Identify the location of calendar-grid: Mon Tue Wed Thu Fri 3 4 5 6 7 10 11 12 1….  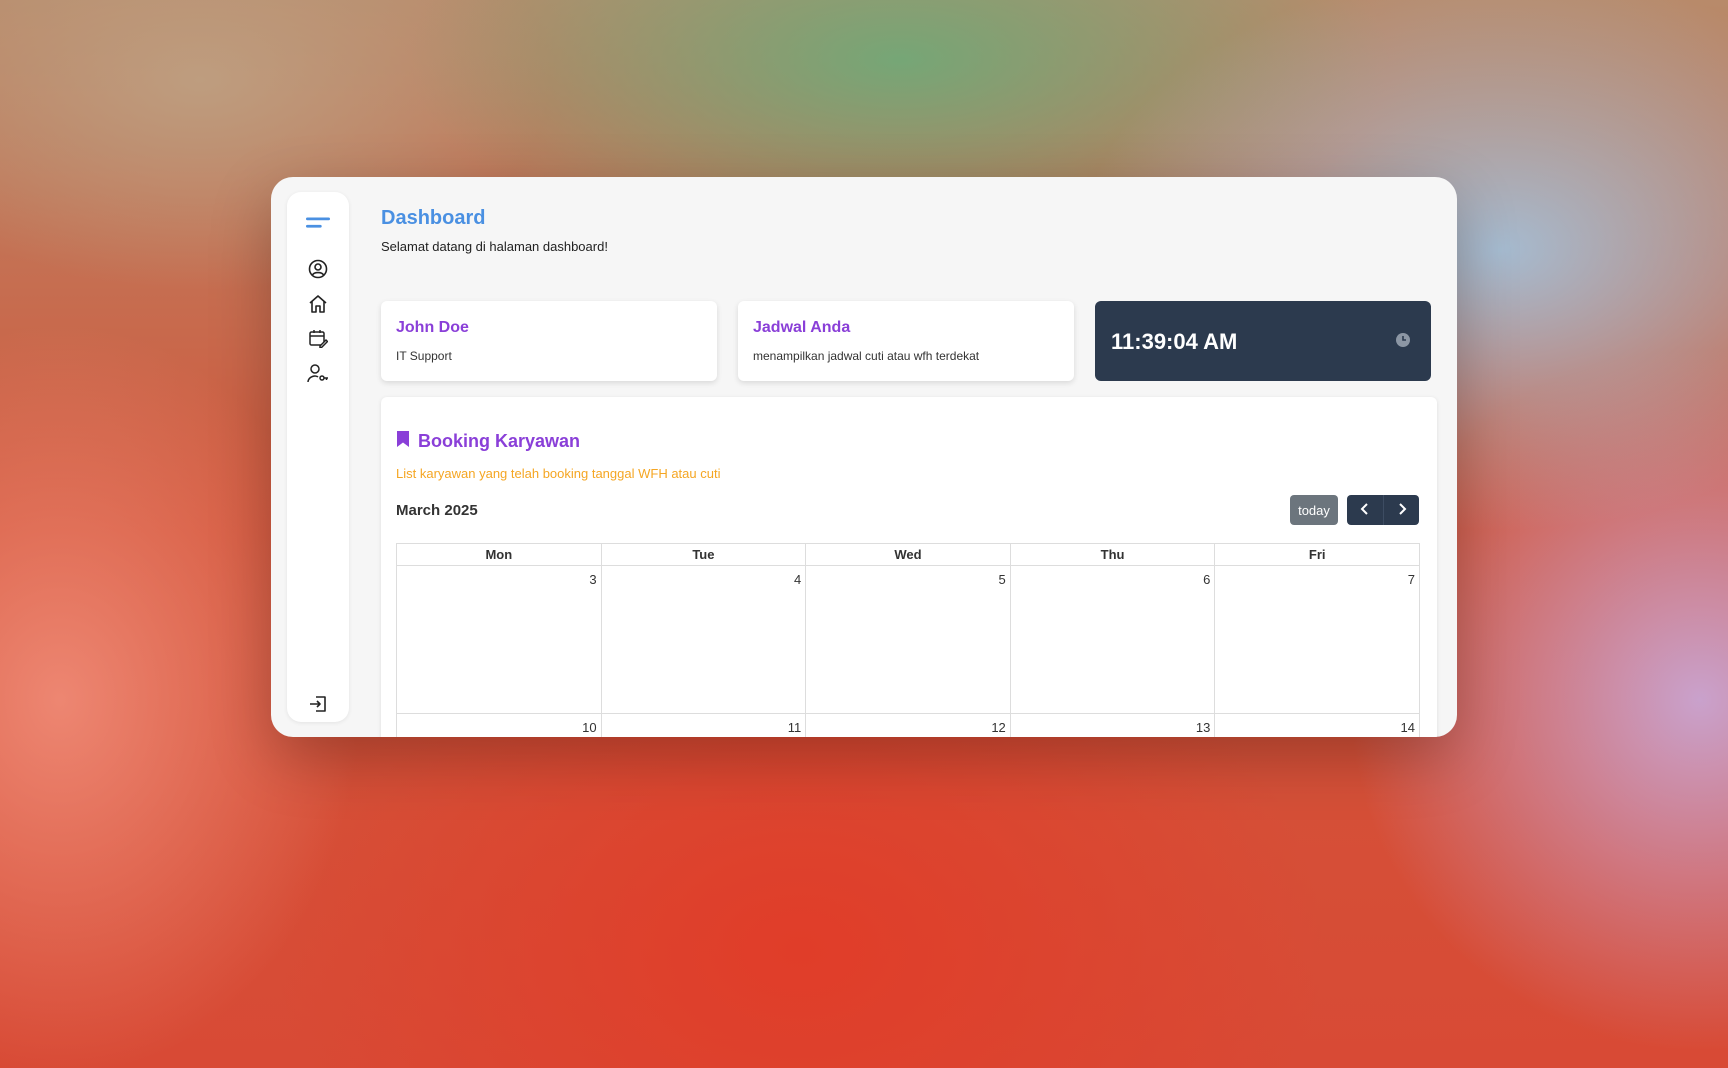
(908, 640).